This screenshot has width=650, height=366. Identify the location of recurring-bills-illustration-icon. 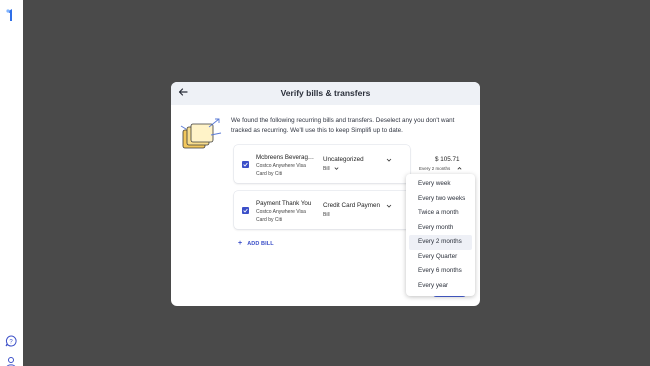
(201, 133).